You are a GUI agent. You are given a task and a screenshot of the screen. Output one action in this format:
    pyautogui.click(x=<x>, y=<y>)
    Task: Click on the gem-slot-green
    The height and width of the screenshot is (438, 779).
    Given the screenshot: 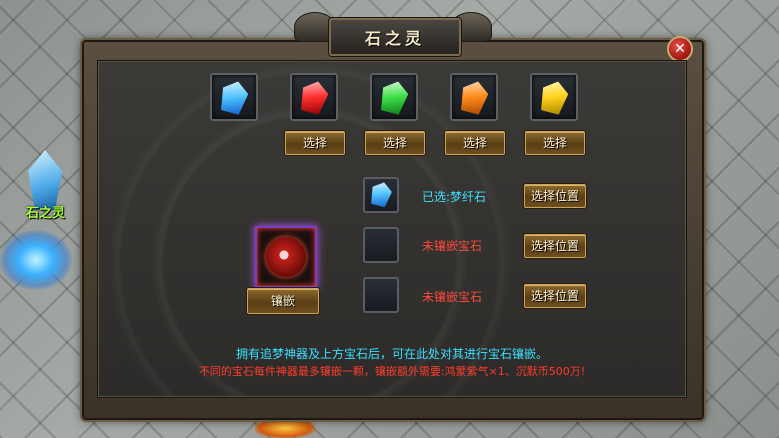 What is the action you would take?
    pyautogui.click(x=394, y=97)
    